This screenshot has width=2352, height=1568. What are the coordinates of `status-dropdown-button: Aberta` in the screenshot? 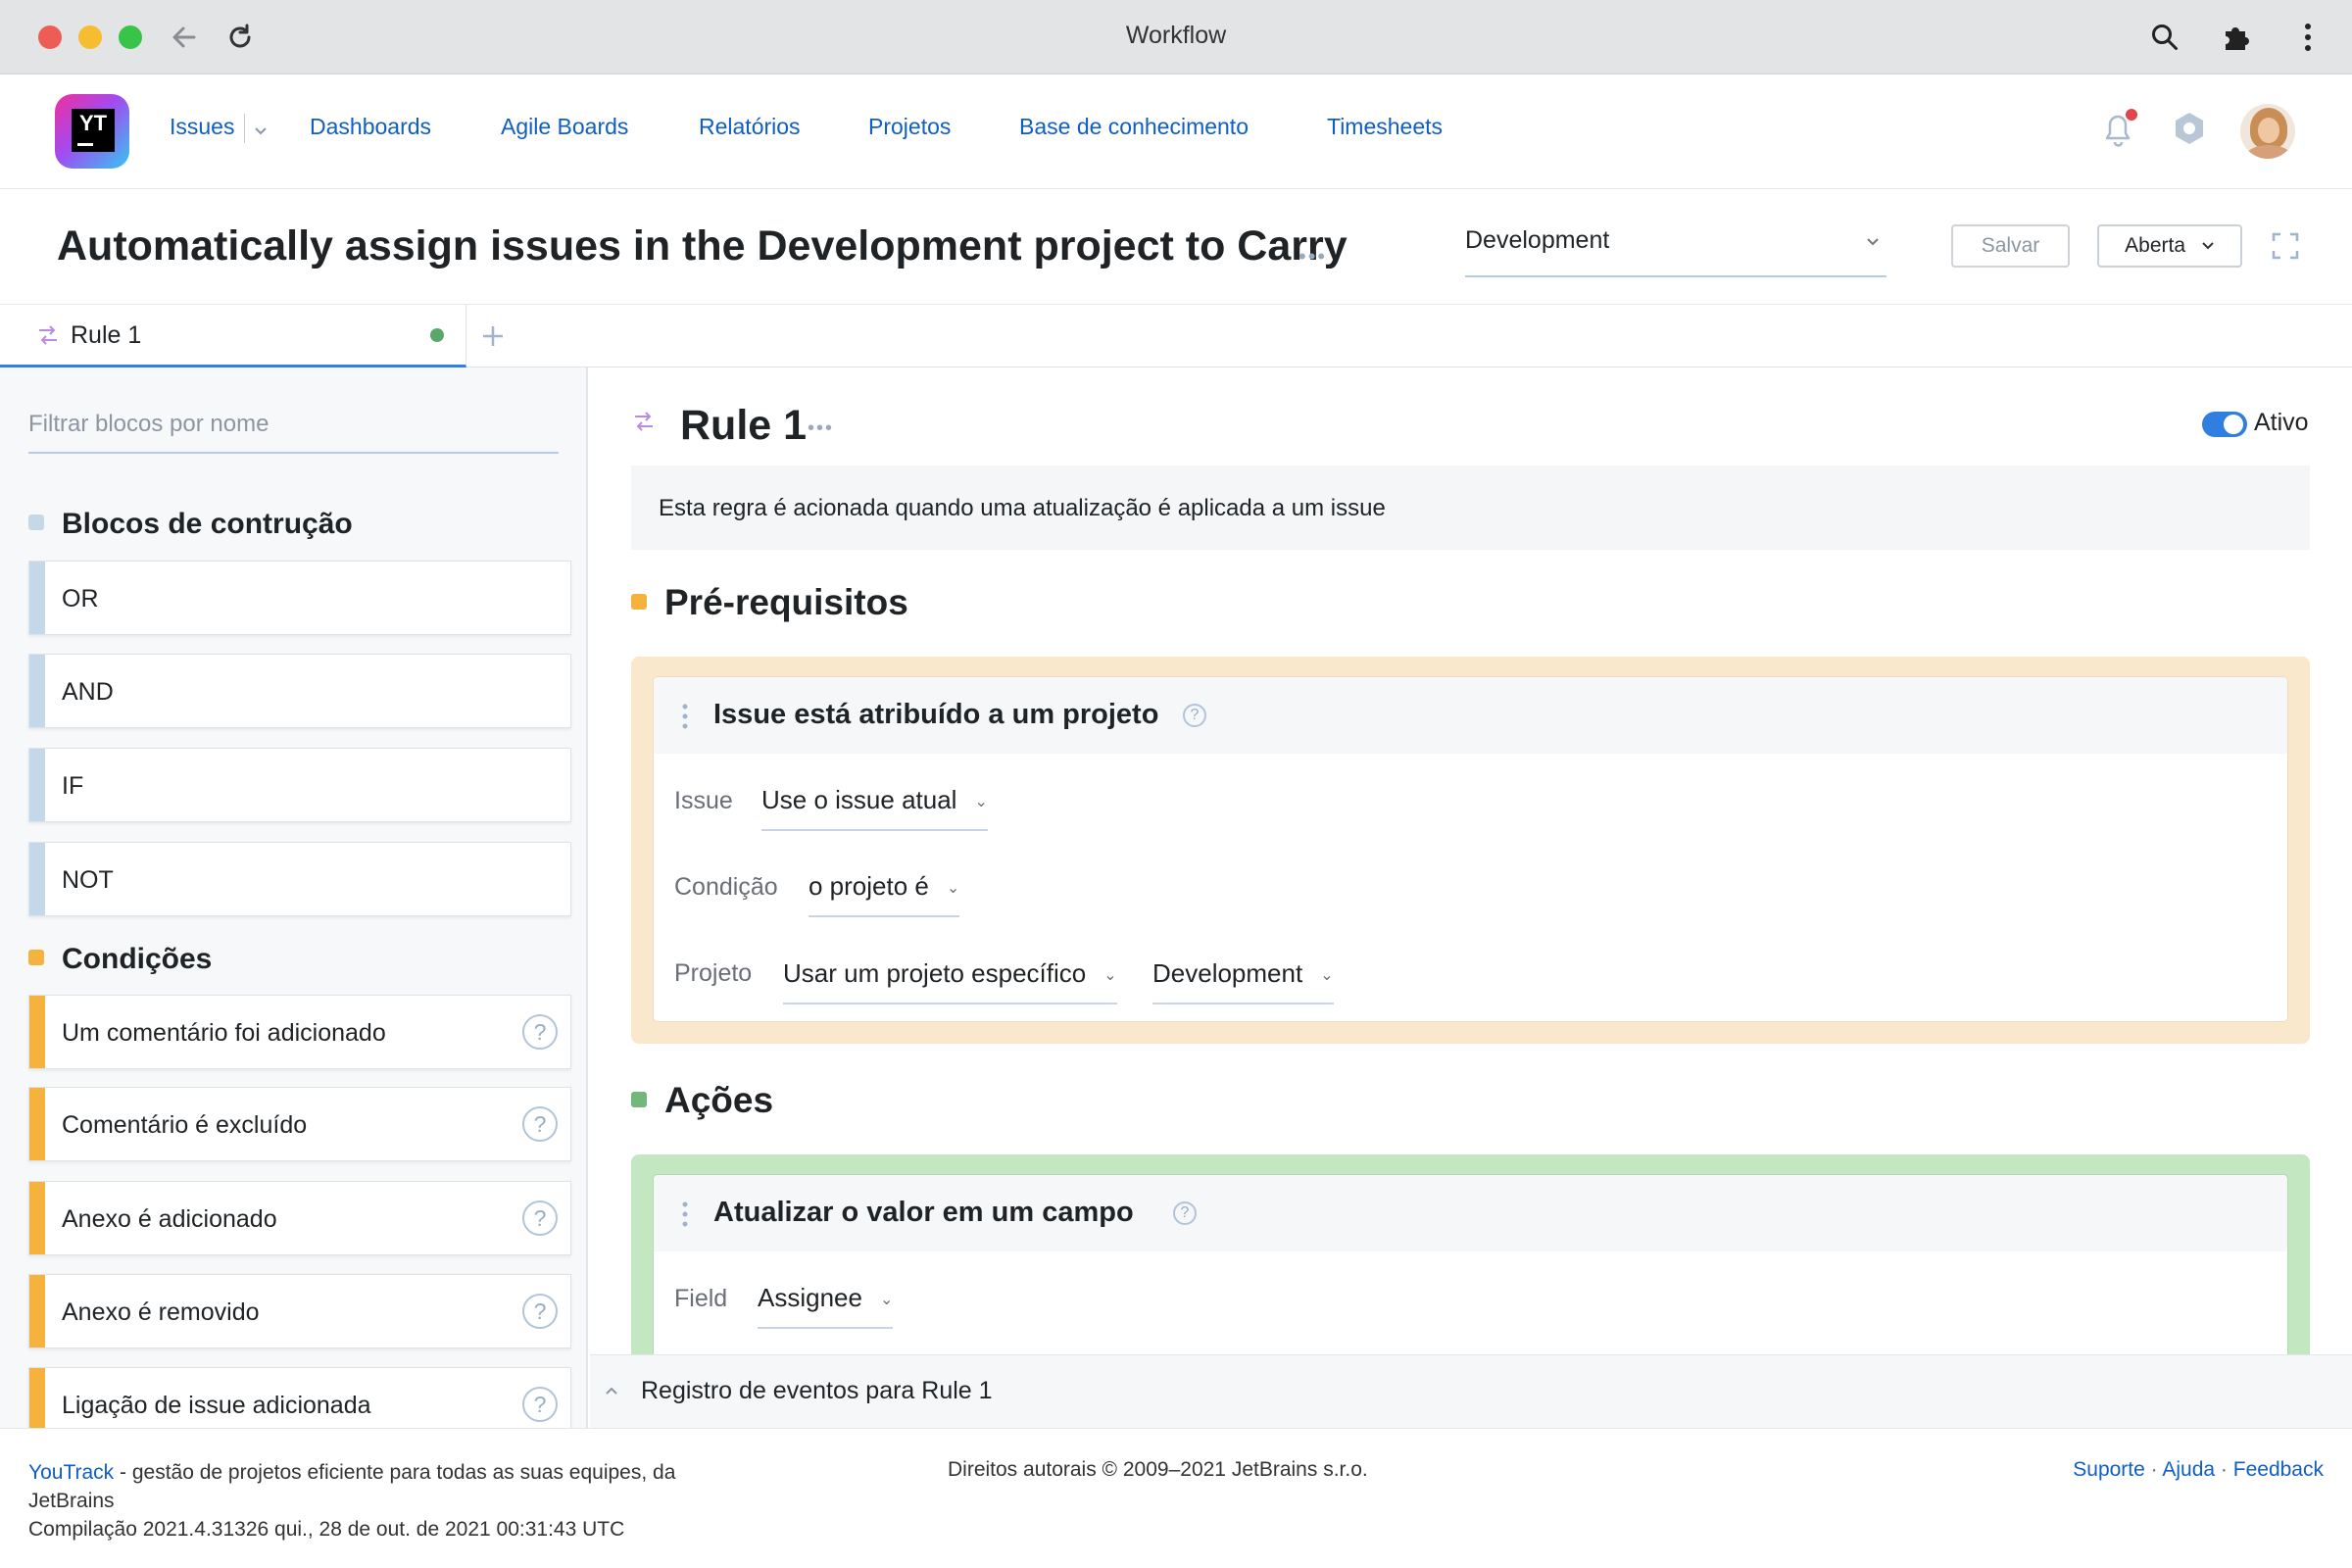 It's located at (2169, 246).